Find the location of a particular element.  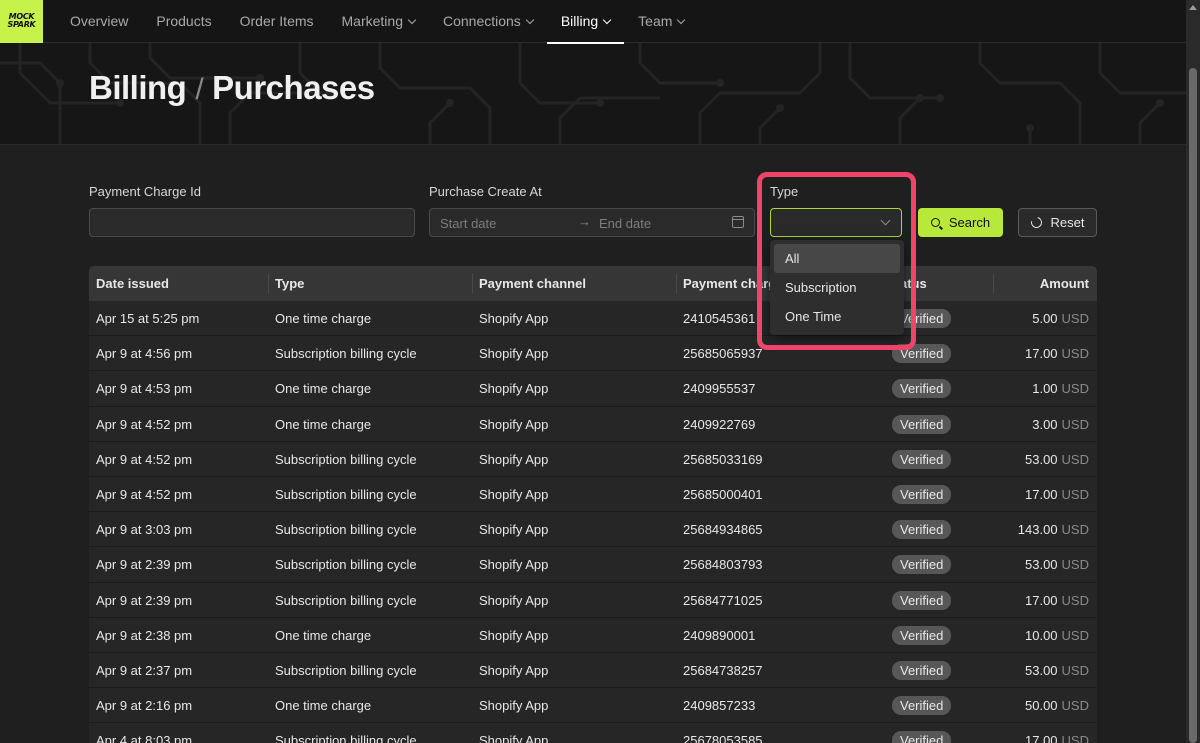

nav-item-overview: Overview is located at coordinates (99, 21).